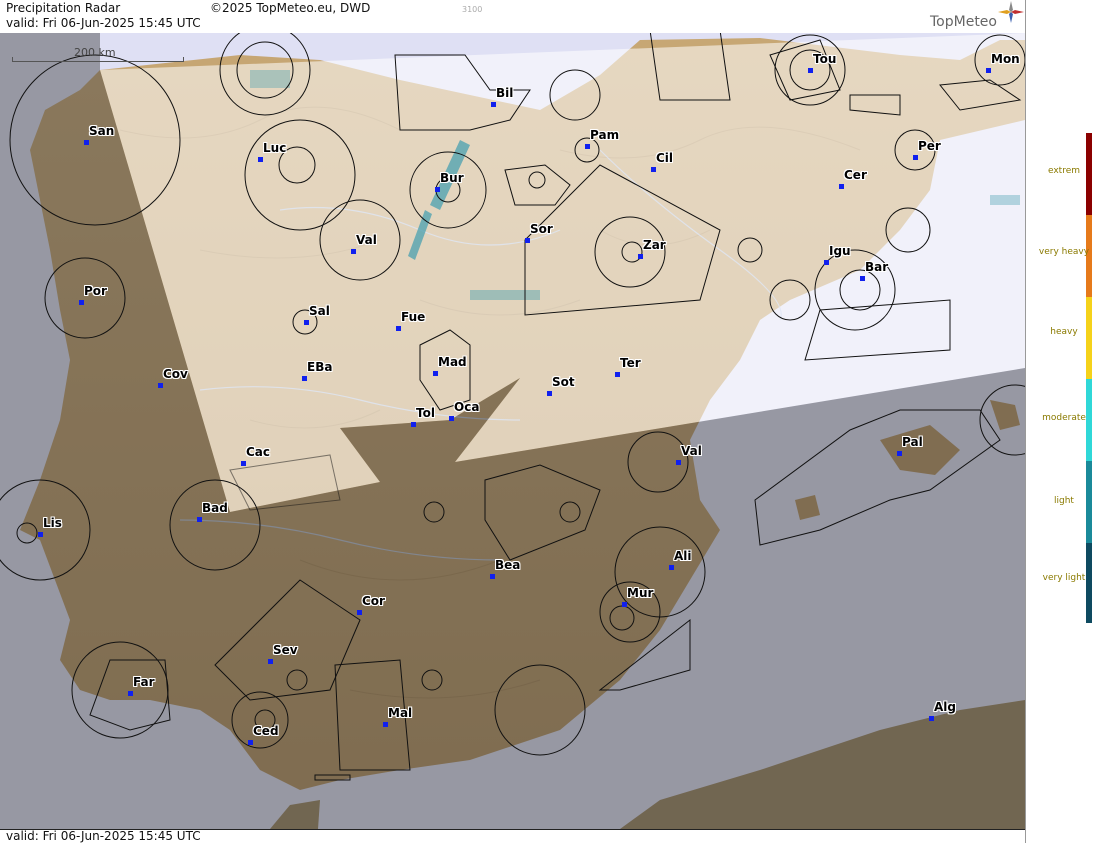 Image resolution: width=1117 pixels, height=844 pixels. What do you see at coordinates (1011, 12) in the screenshot?
I see `compass-star-icon` at bounding box center [1011, 12].